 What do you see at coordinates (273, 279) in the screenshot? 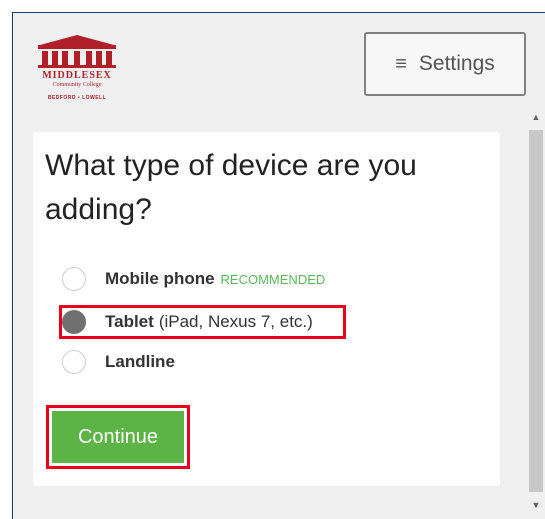
I see `recommended-badge: RECOMMENDED` at bounding box center [273, 279].